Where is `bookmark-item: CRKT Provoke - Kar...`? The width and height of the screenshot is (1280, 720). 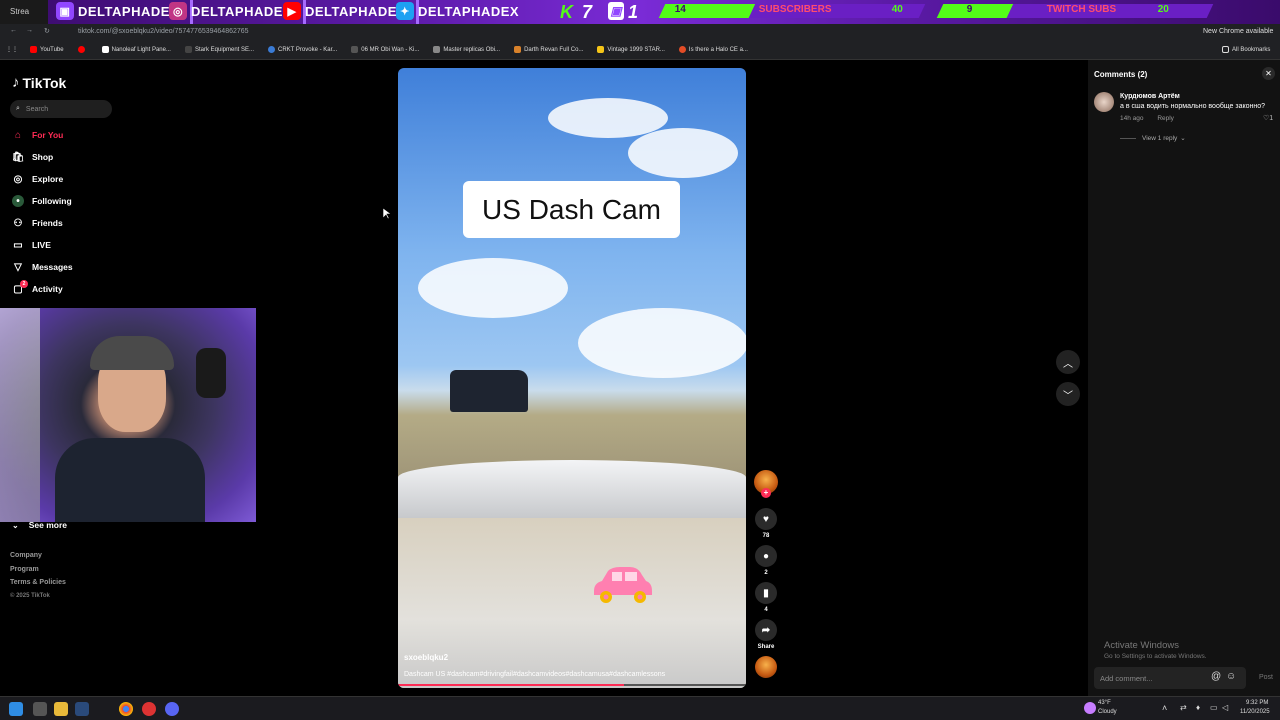
bookmark-item: CRKT Provoke - Kar... is located at coordinates (302, 49).